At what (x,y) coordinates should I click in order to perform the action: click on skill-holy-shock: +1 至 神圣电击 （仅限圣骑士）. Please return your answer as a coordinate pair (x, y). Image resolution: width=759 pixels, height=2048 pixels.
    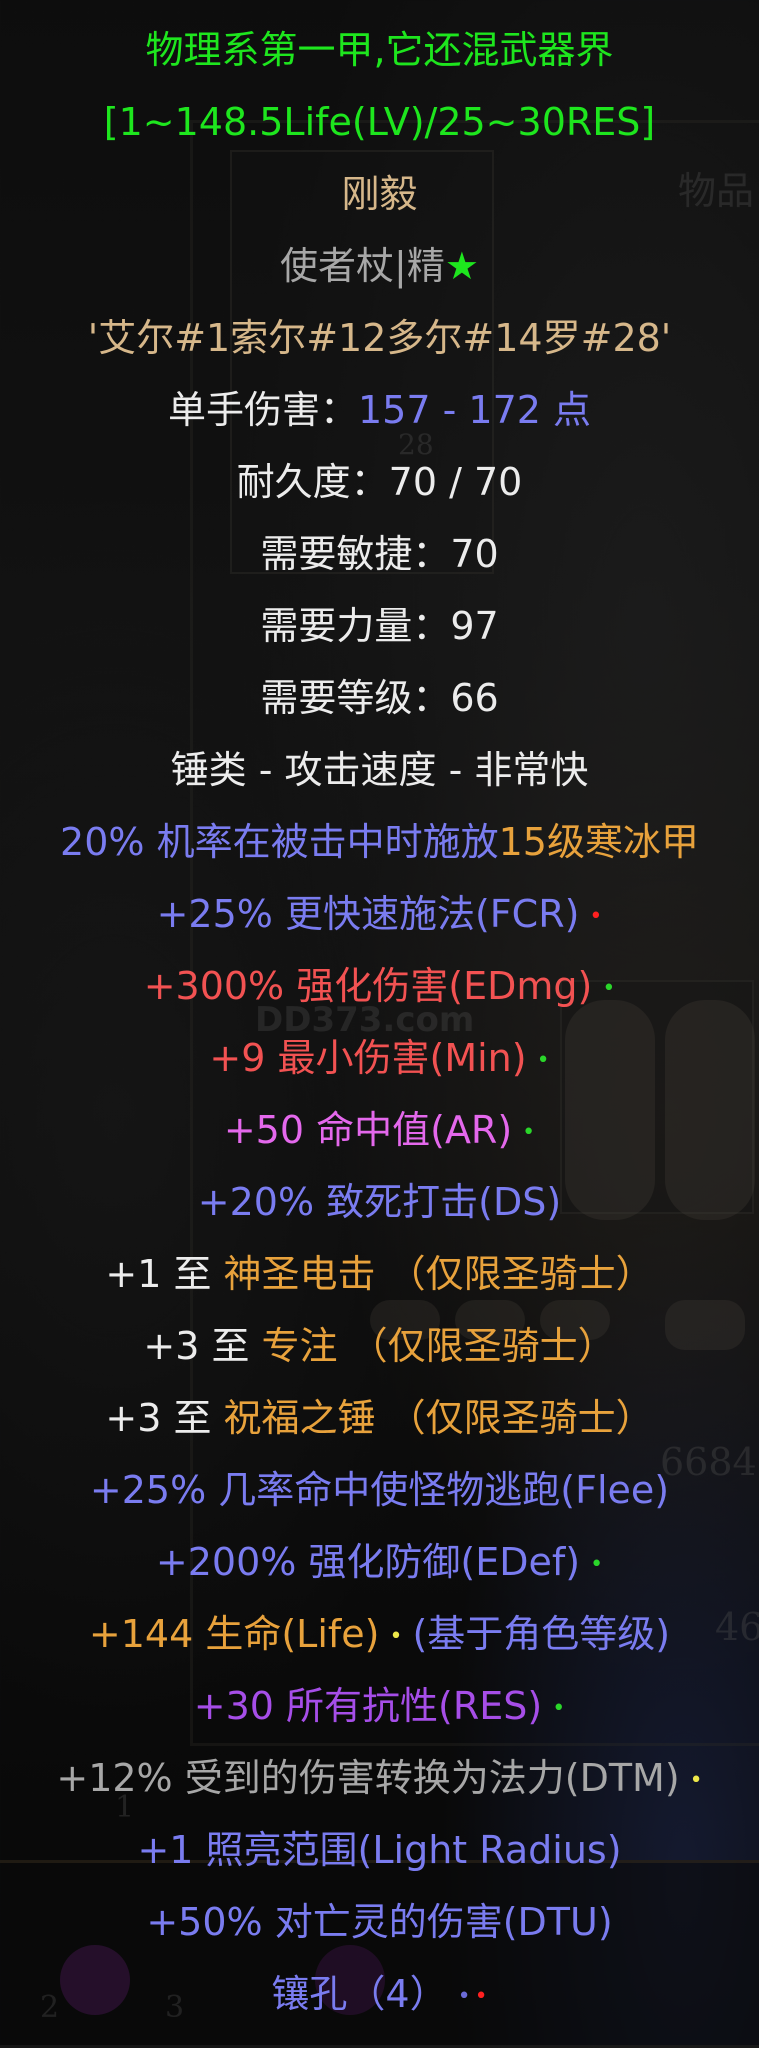
    Looking at the image, I should click on (379, 1274).